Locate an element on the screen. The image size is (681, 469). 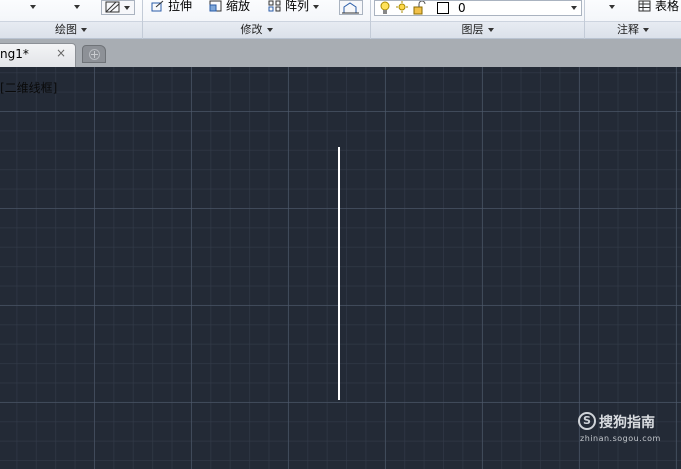
draw-panel-title: 绘图 is located at coordinates (71, 29).